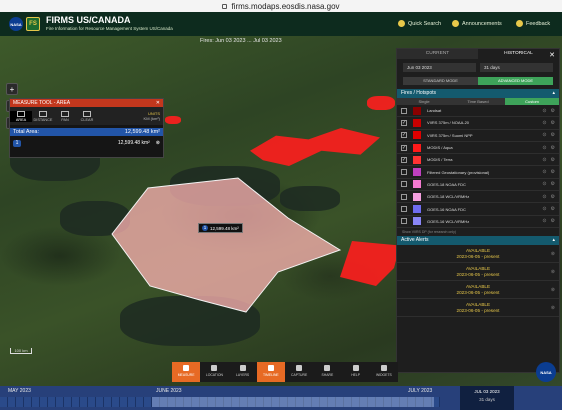 The width and height of the screenshot is (562, 410). I want to click on tool-capture-button: CAPTURE, so click(299, 372).